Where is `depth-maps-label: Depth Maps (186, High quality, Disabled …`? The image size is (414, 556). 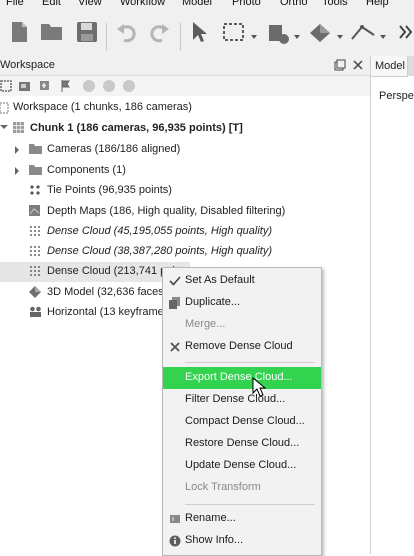 depth-maps-label: Depth Maps (186, High quality, Disabled … is located at coordinates (166, 211).